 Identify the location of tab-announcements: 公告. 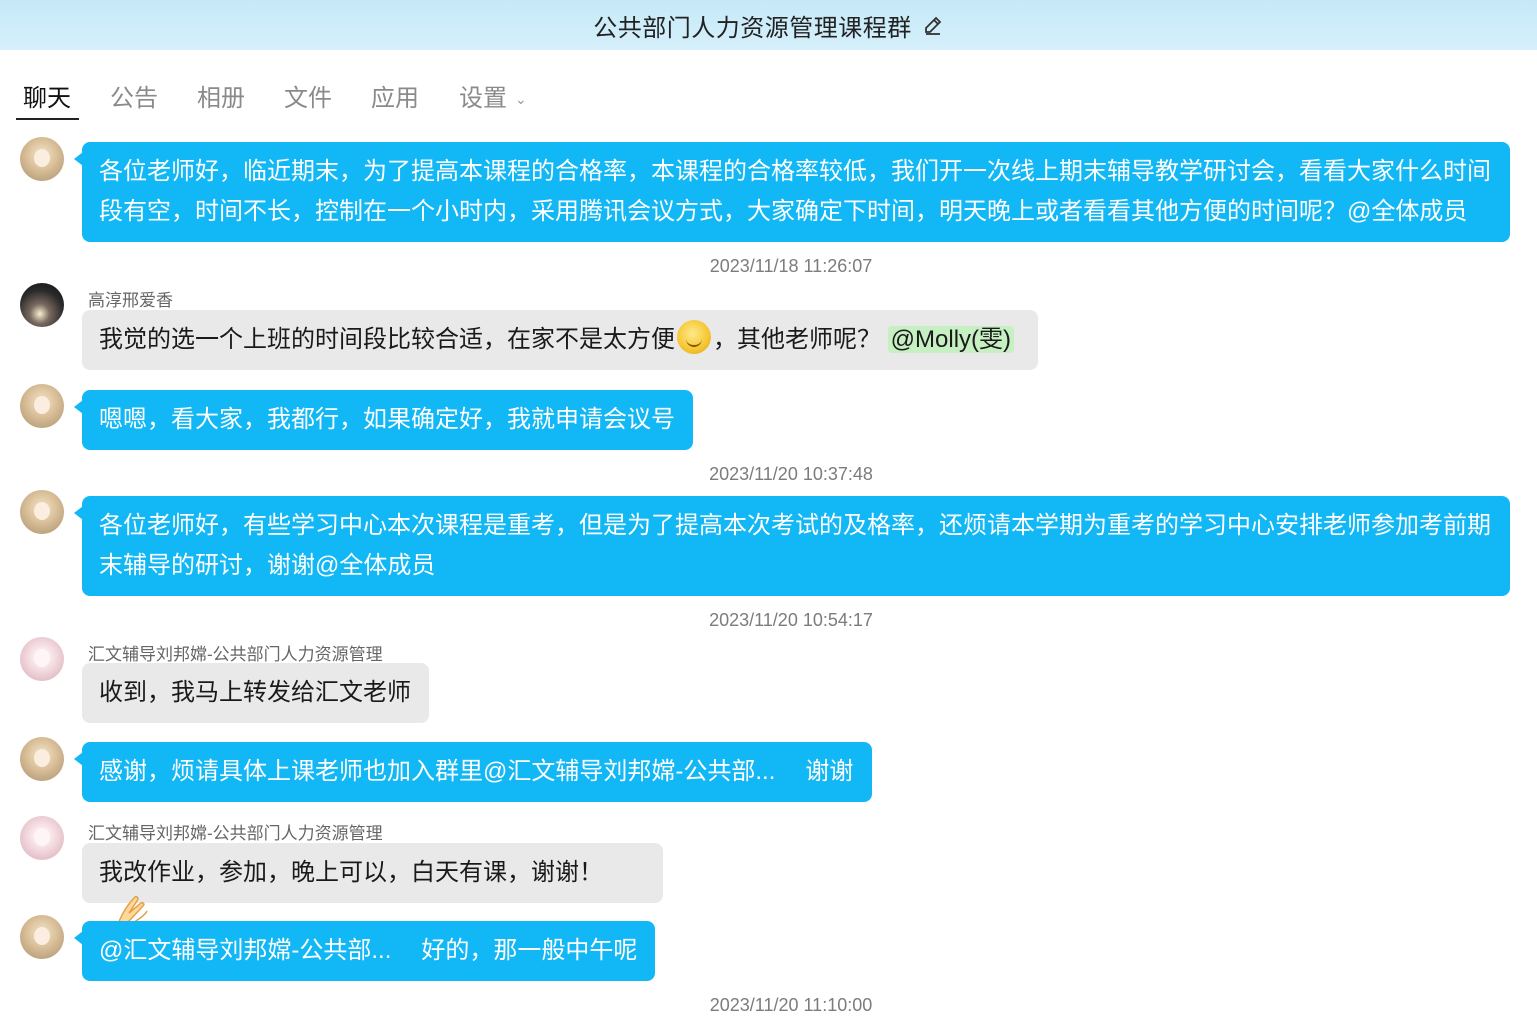
(134, 96).